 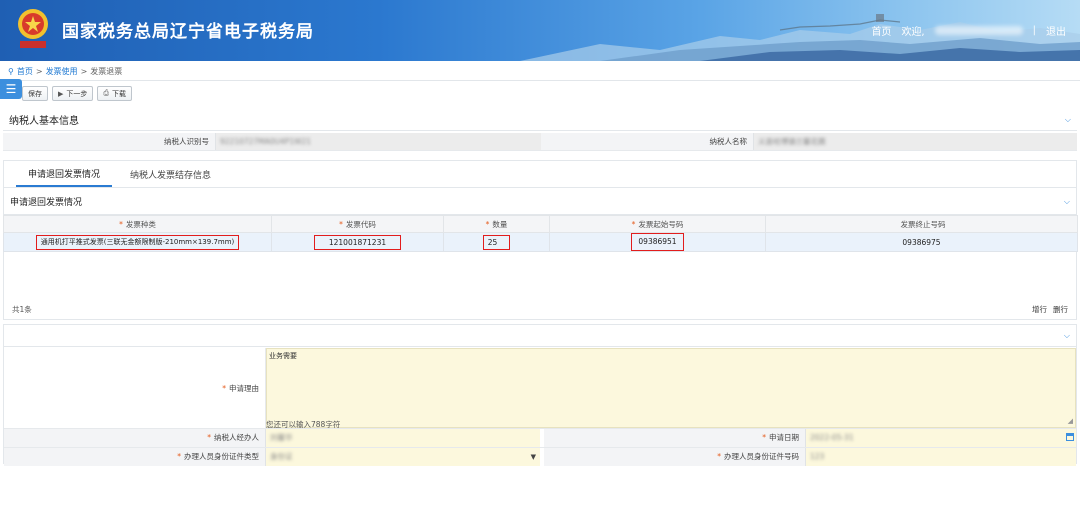 I want to click on date-label: * 申请日期, so click(x=675, y=438).